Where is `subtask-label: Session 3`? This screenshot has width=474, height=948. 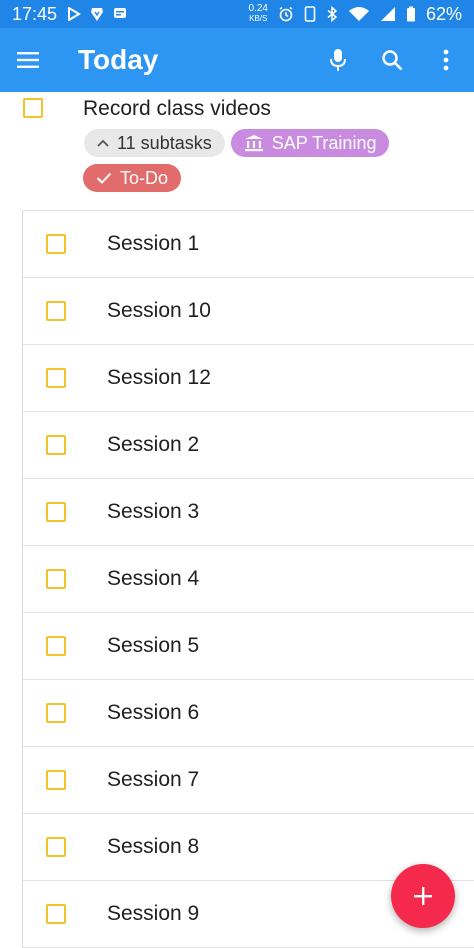
subtask-label: Session 3 is located at coordinates (153, 511).